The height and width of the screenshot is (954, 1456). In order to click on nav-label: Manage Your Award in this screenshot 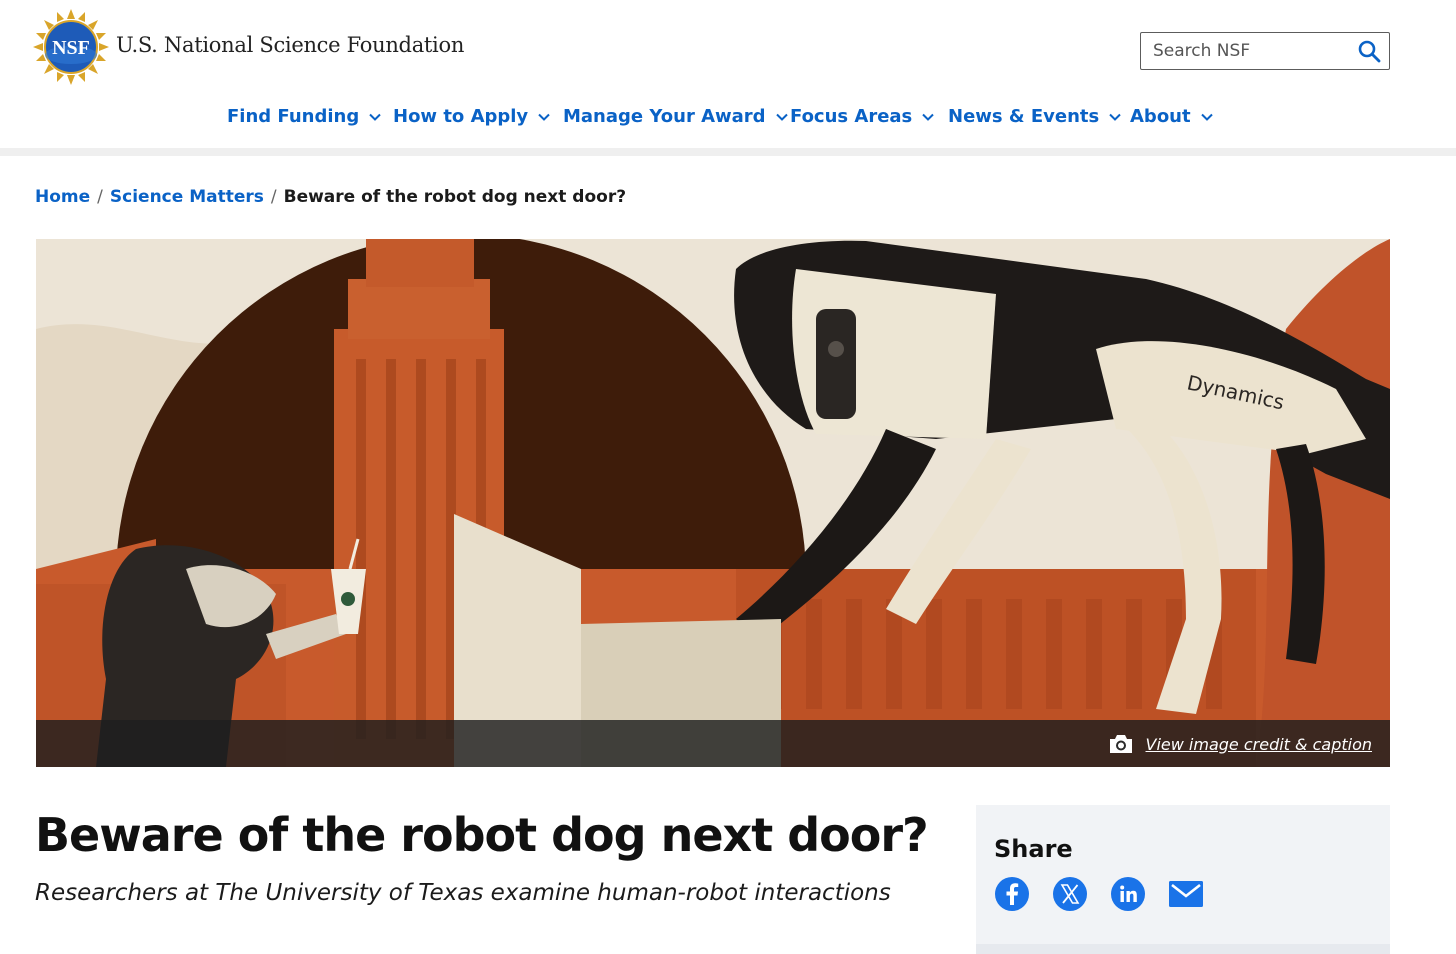, I will do `click(664, 116)`.